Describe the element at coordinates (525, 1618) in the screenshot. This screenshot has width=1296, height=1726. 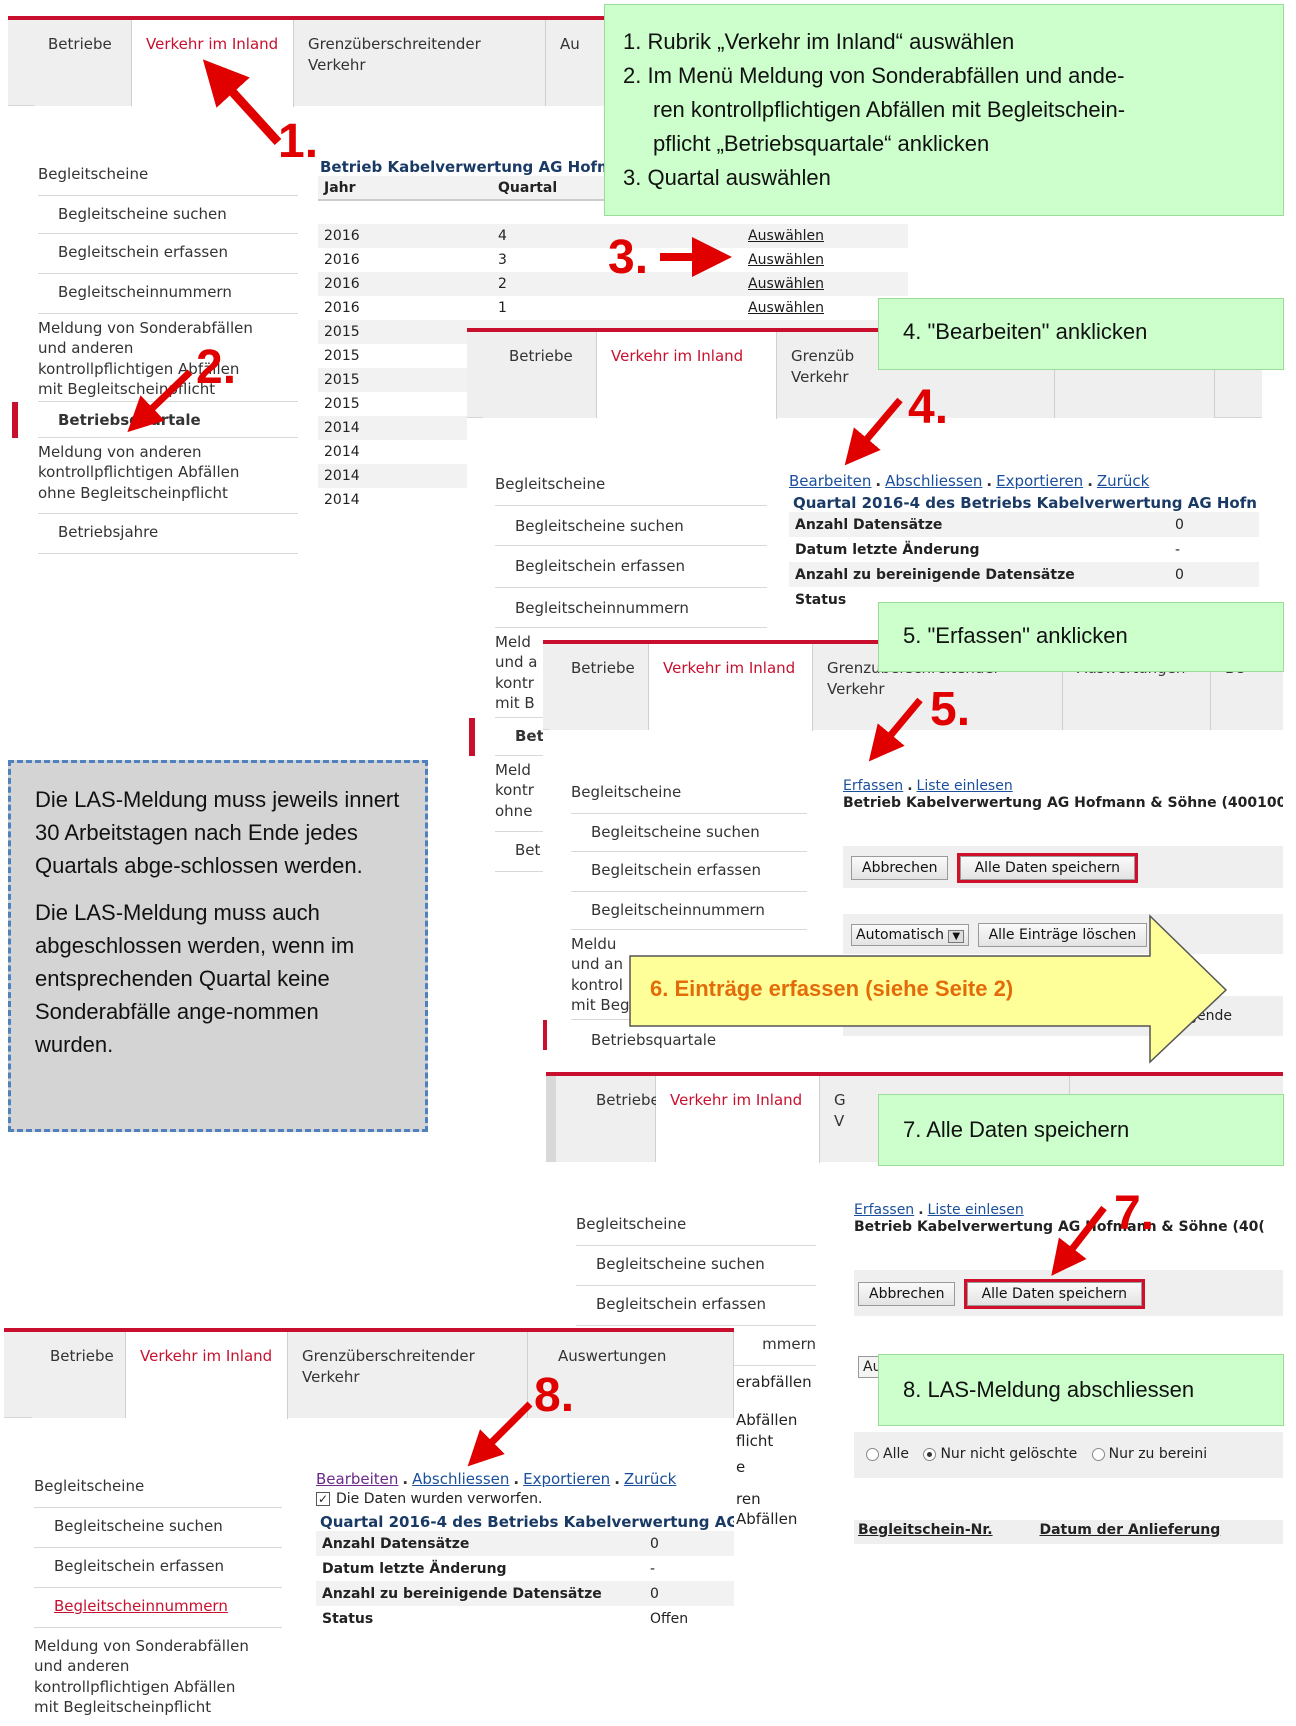
I see `detail-row: Status Offen` at that location.